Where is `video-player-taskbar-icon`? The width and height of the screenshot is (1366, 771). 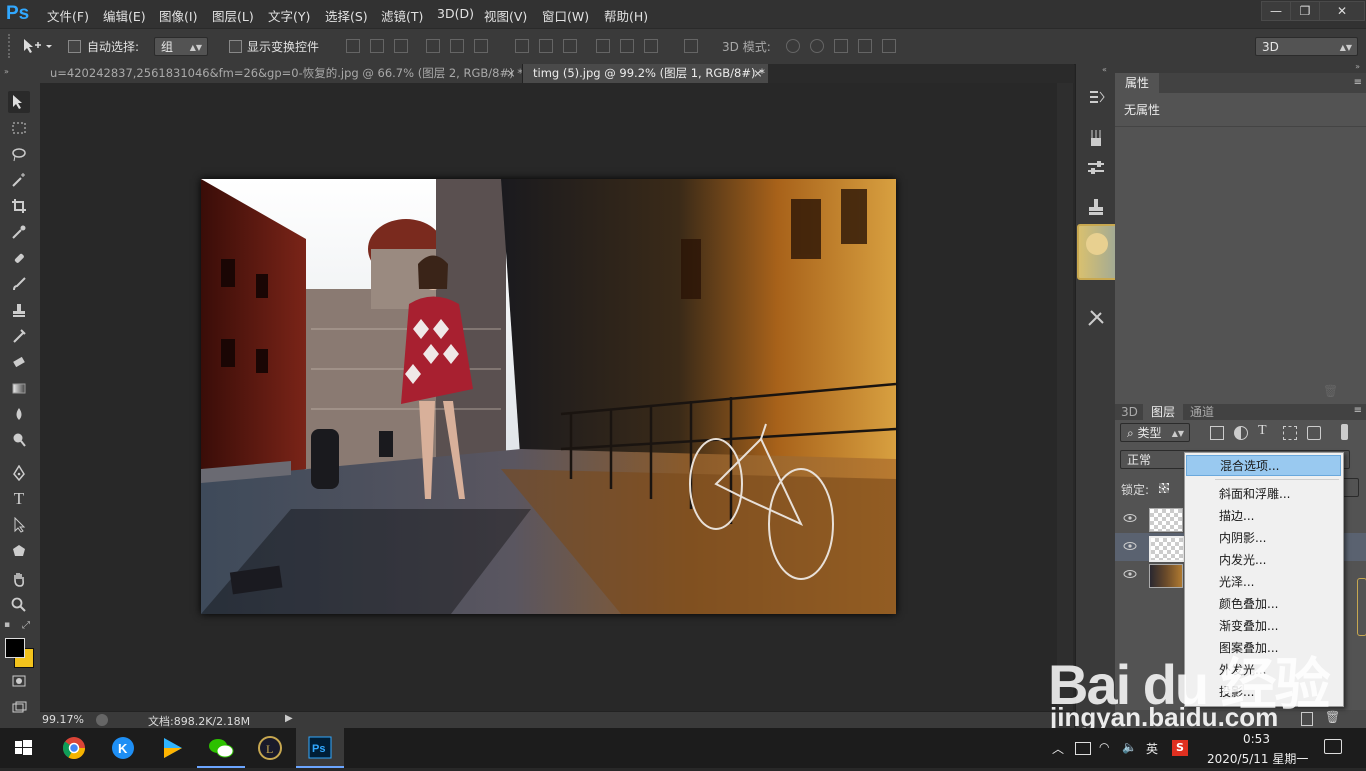
video-player-taskbar-icon is located at coordinates (172, 748).